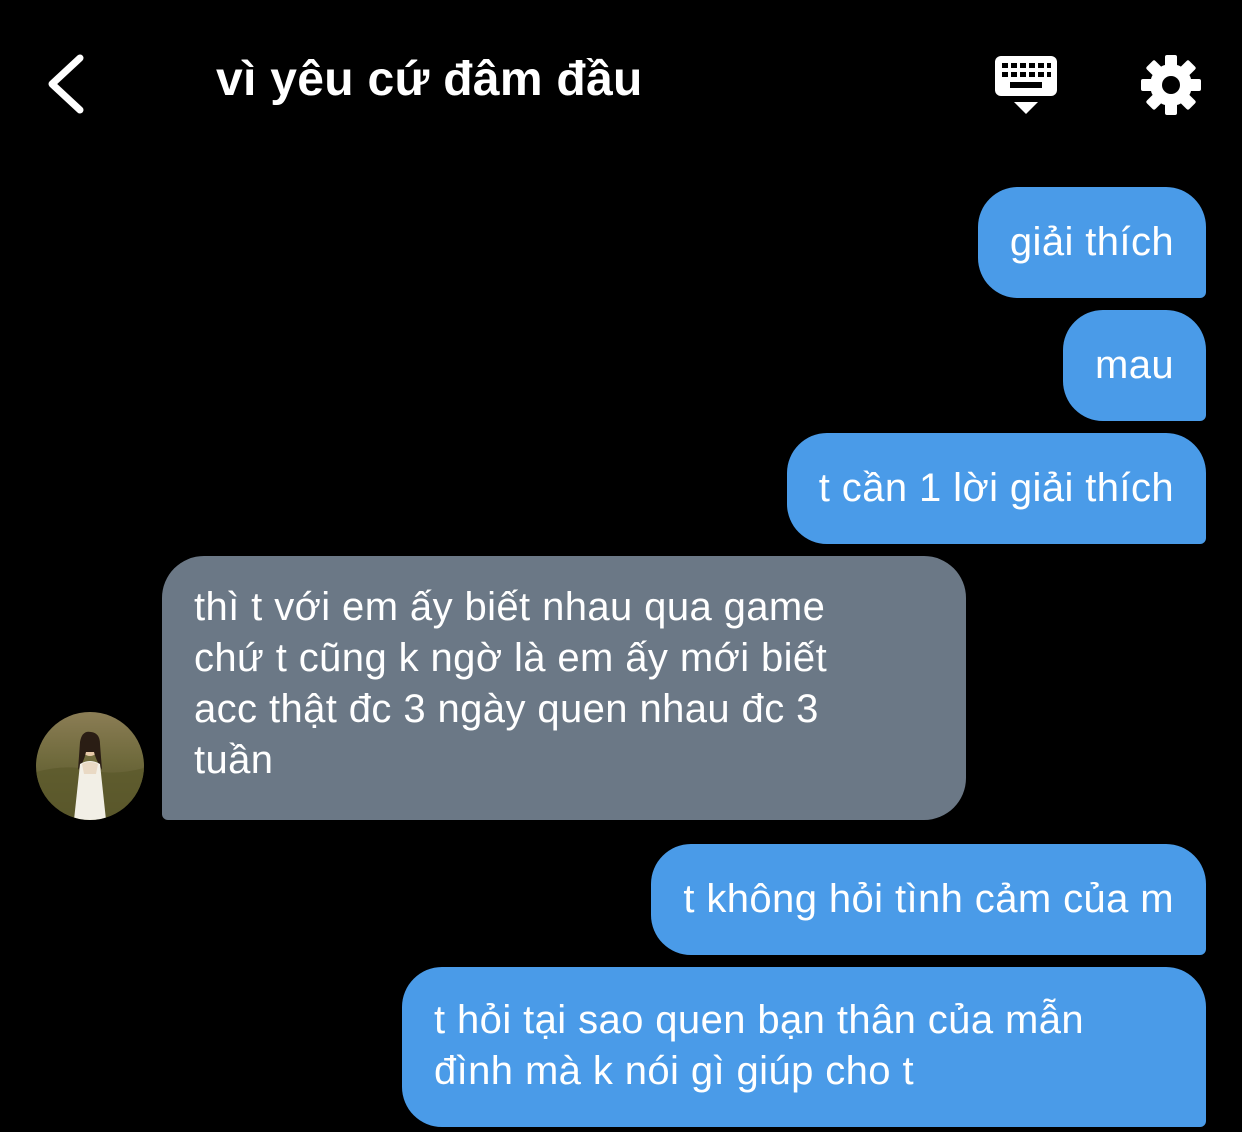  What do you see at coordinates (1134, 365) in the screenshot?
I see `message-bubble-sent: mau` at bounding box center [1134, 365].